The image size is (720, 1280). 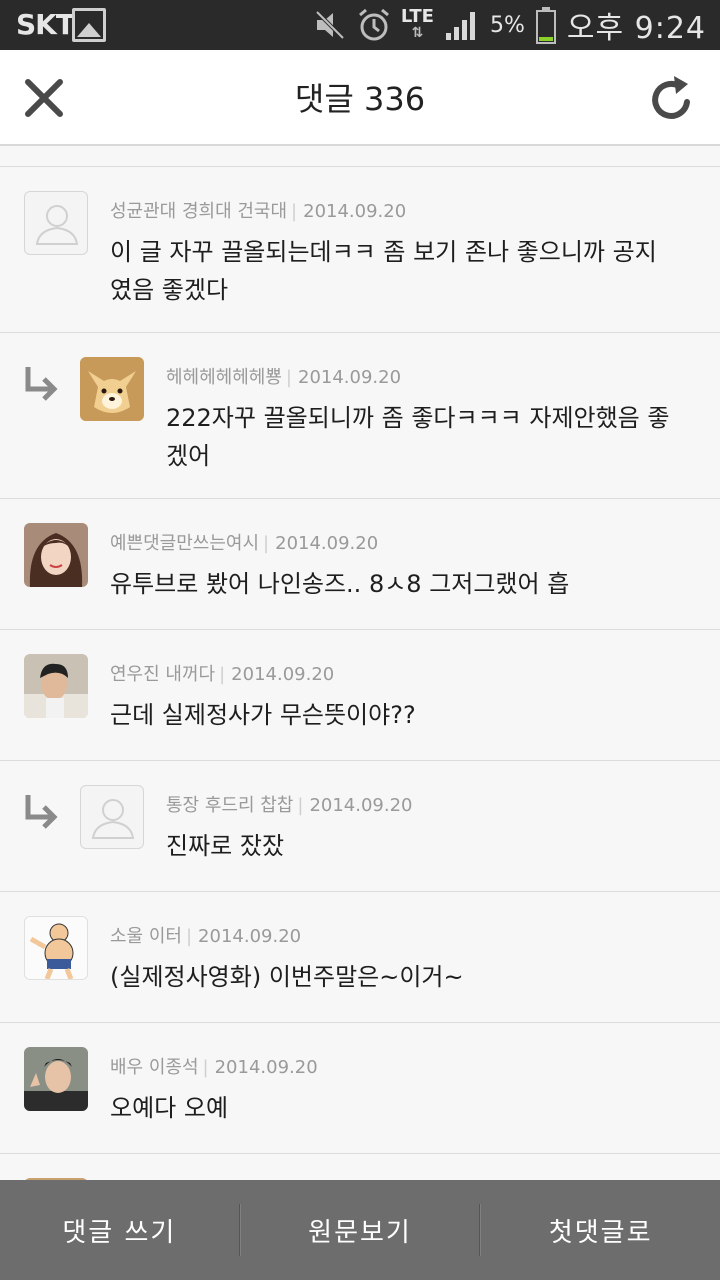 I want to click on comment-author: 통장 후드리 찹찹, so click(x=229, y=805).